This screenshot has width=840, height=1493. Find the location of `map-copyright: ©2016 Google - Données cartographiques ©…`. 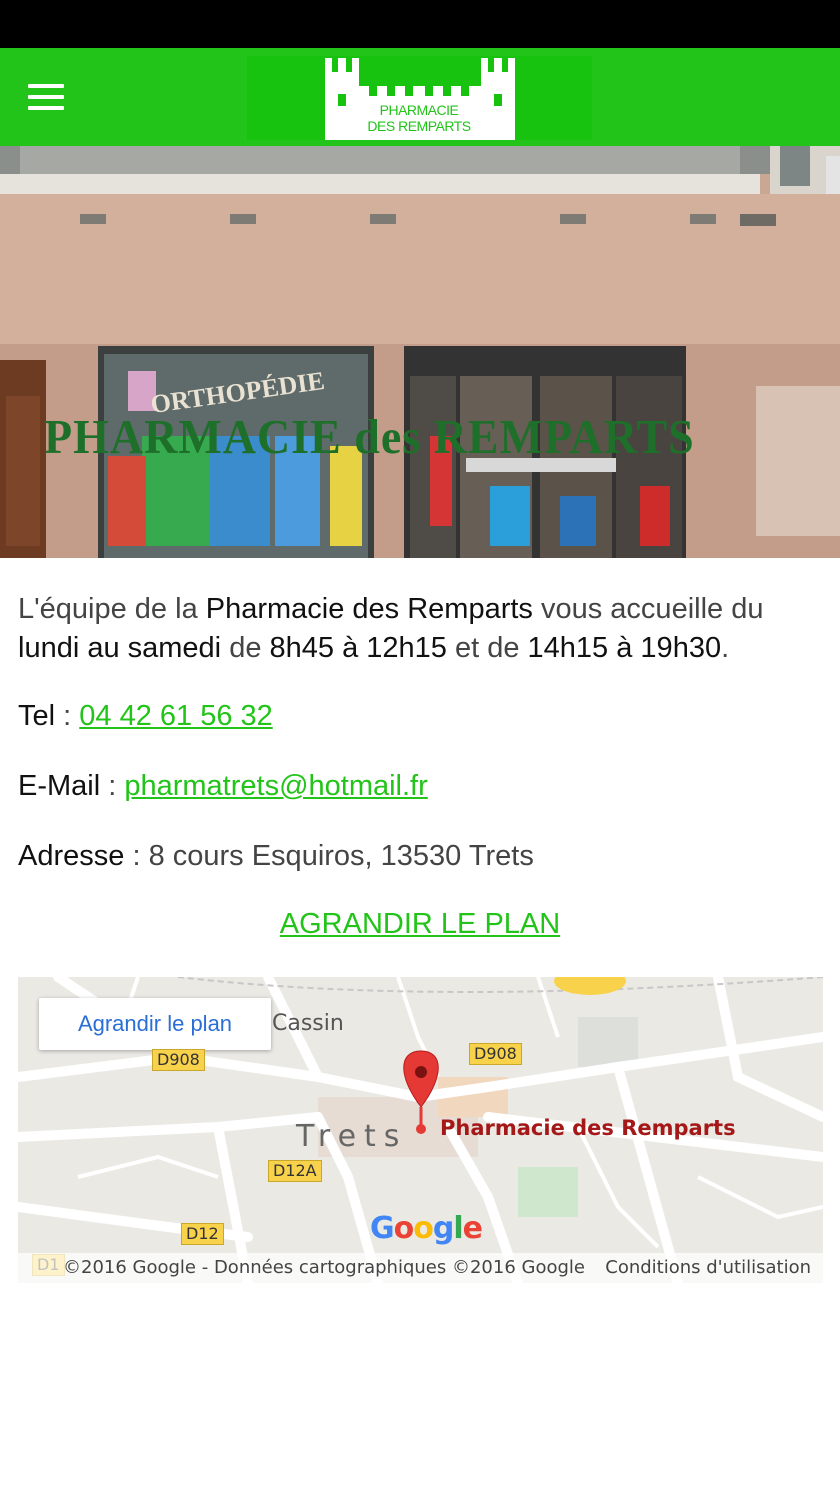

map-copyright: ©2016 Google - Données cartographiques ©… is located at coordinates (324, 1267).